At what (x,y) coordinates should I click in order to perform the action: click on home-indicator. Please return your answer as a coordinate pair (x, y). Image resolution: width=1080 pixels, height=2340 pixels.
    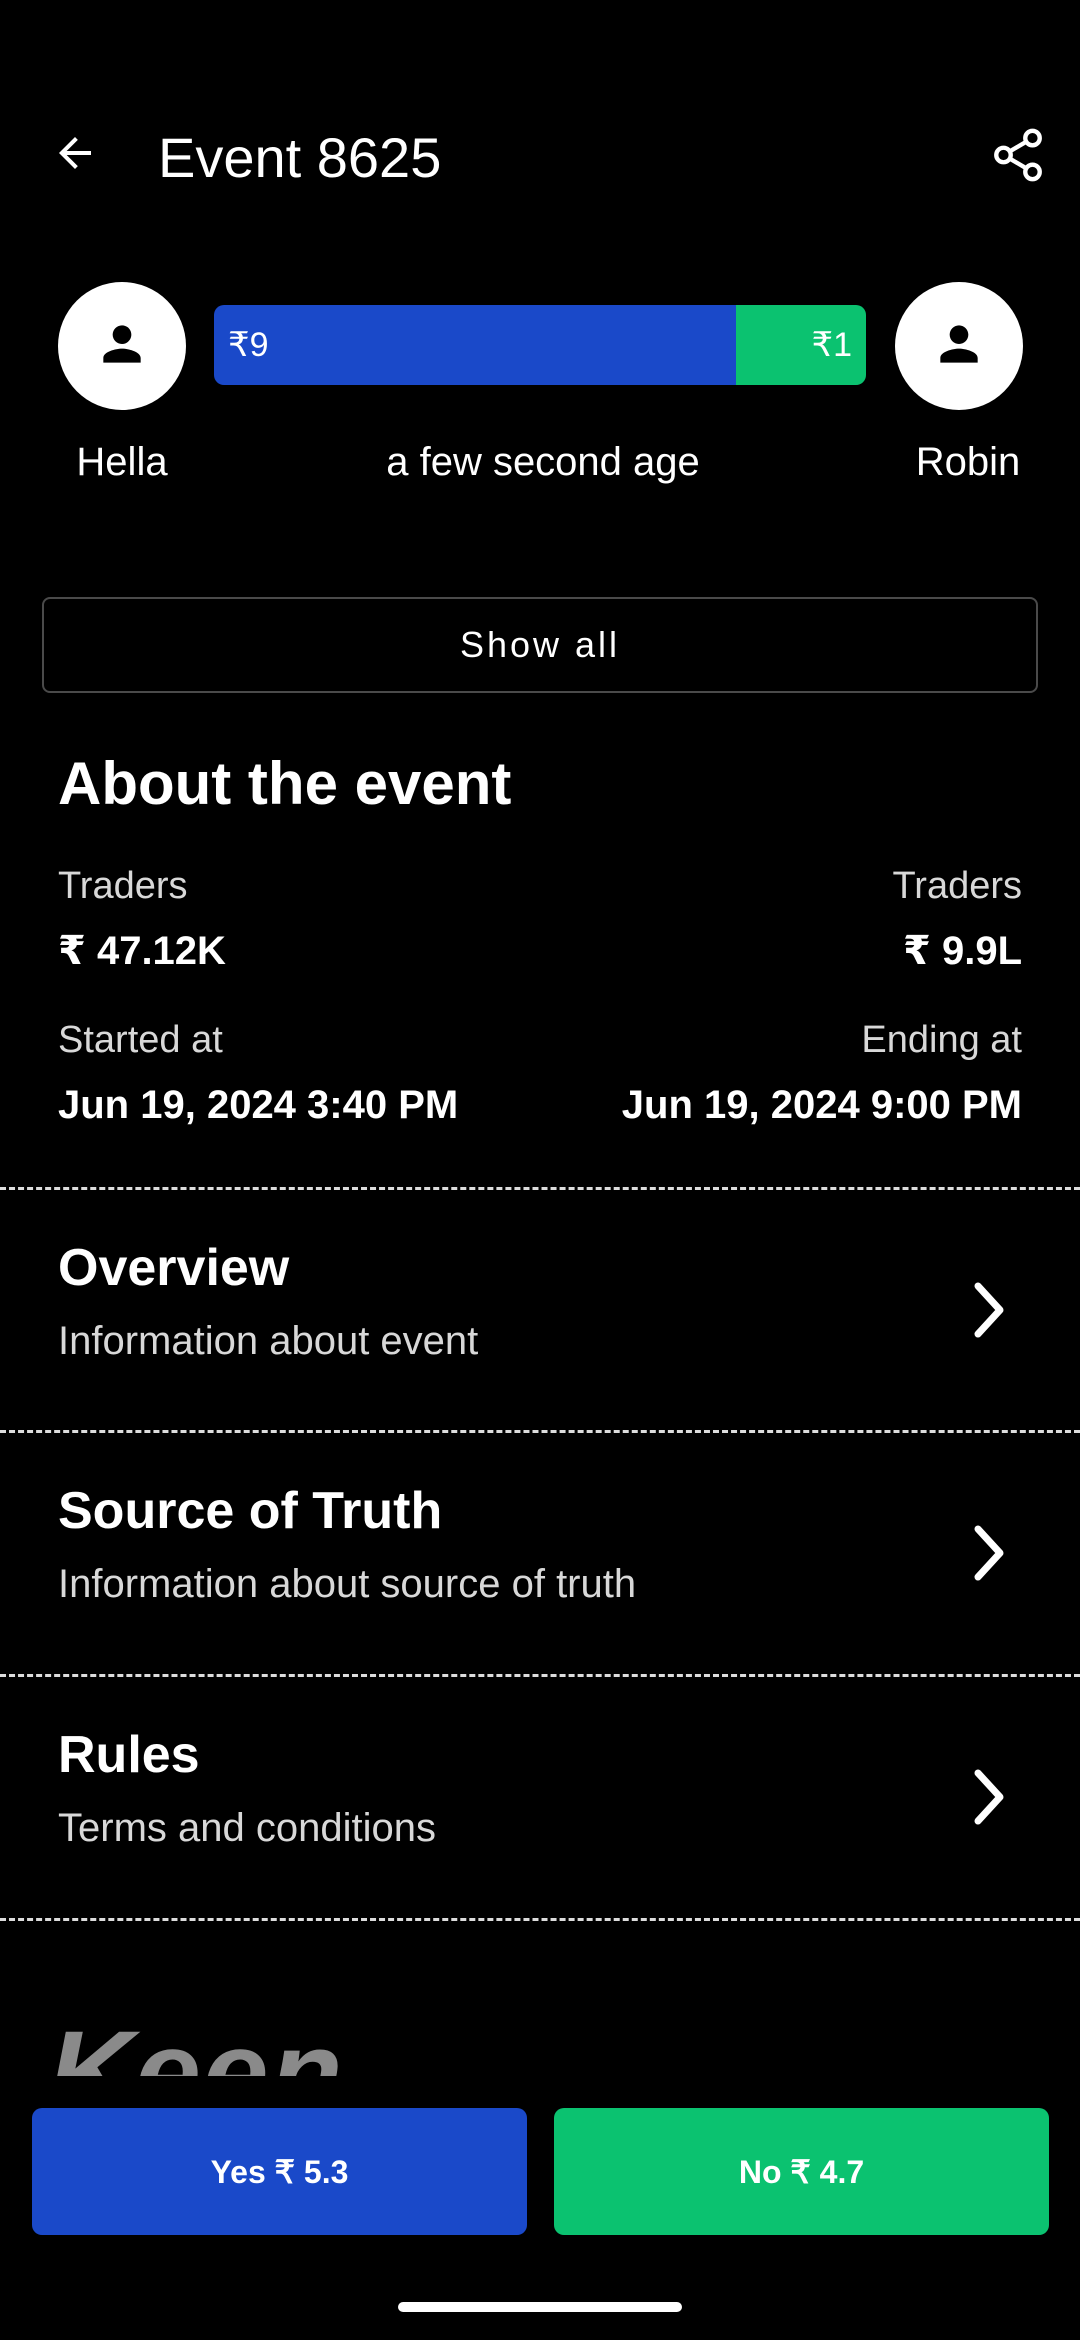
    Looking at the image, I should click on (540, 2307).